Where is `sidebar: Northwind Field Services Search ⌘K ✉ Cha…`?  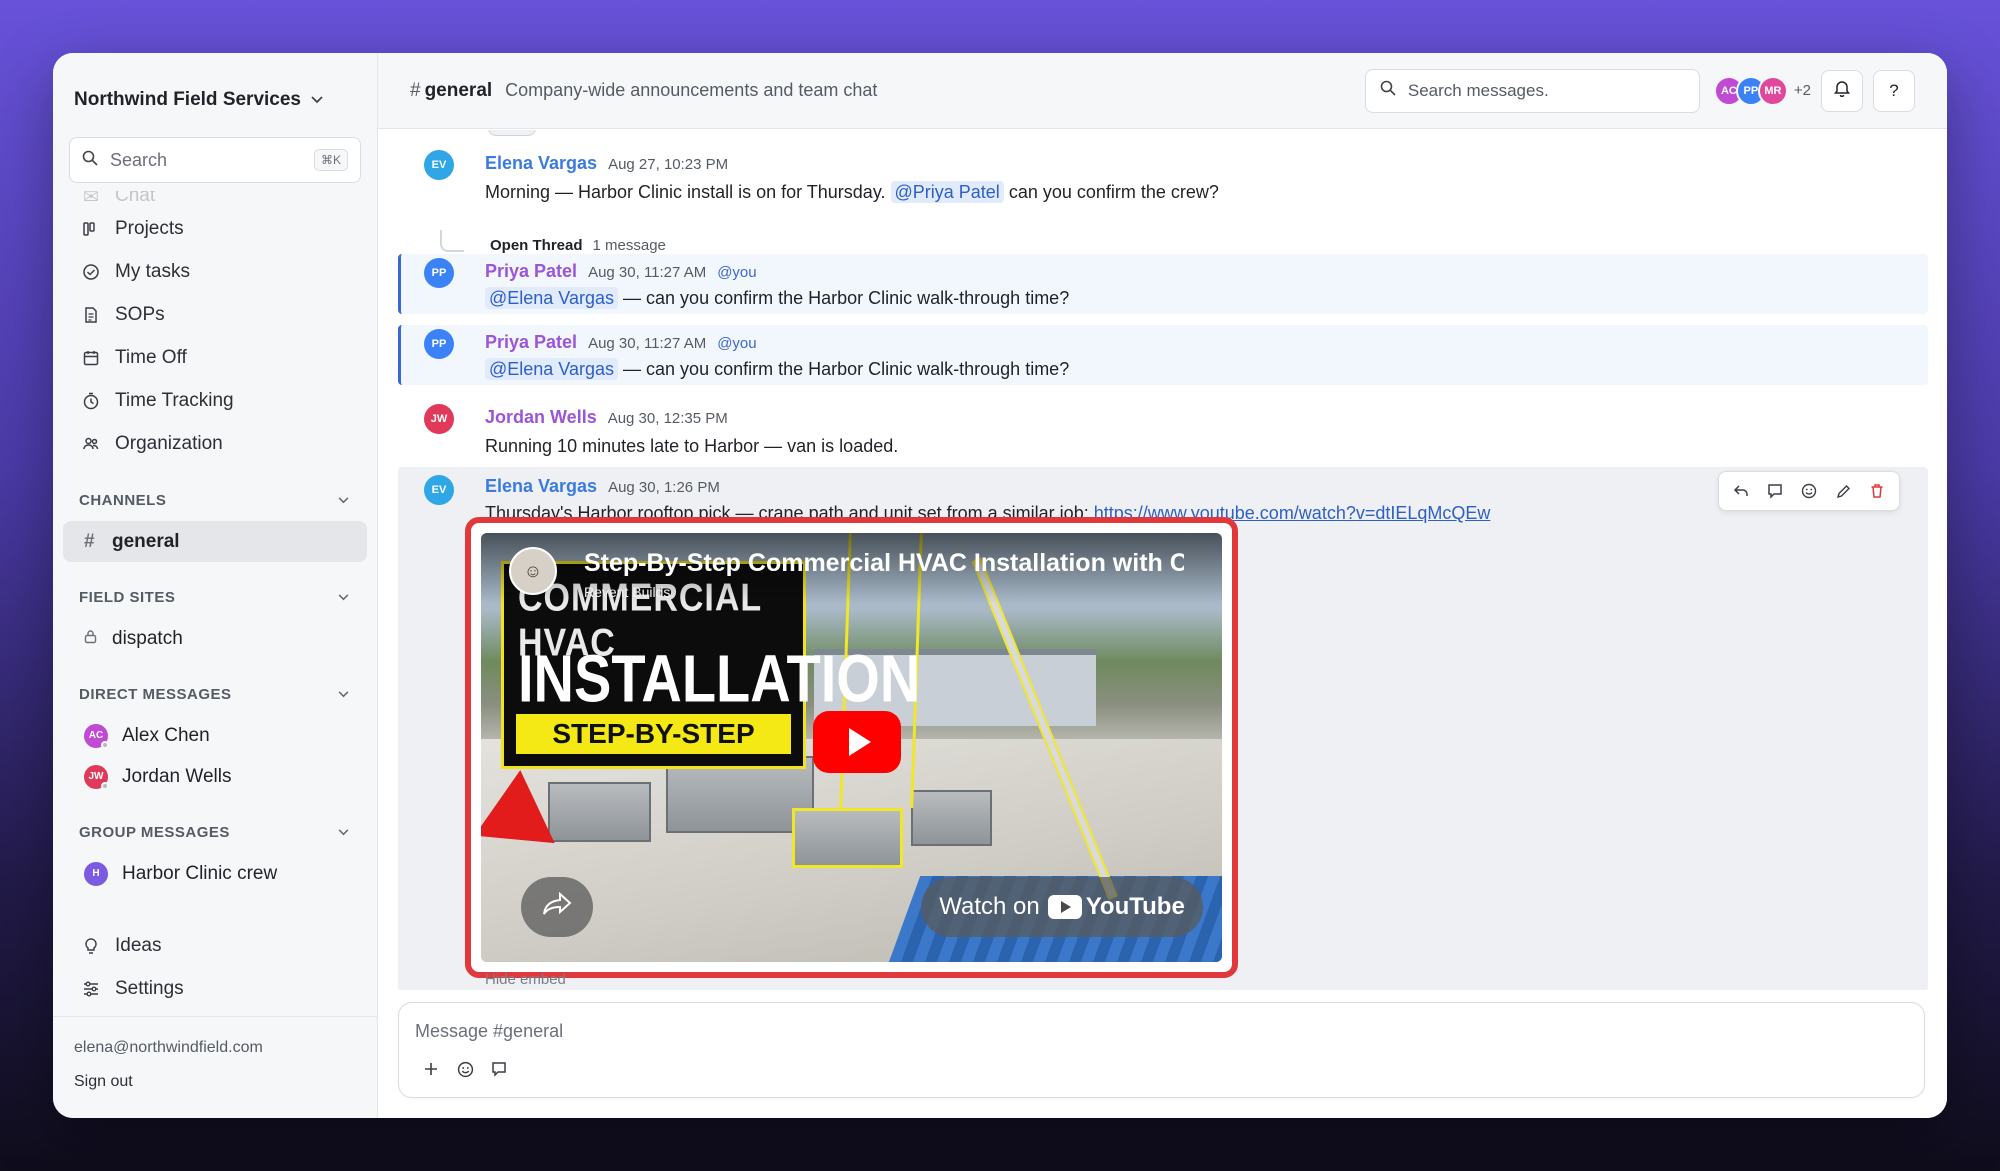 sidebar: Northwind Field Services Search ⌘K ✉ Cha… is located at coordinates (215, 585).